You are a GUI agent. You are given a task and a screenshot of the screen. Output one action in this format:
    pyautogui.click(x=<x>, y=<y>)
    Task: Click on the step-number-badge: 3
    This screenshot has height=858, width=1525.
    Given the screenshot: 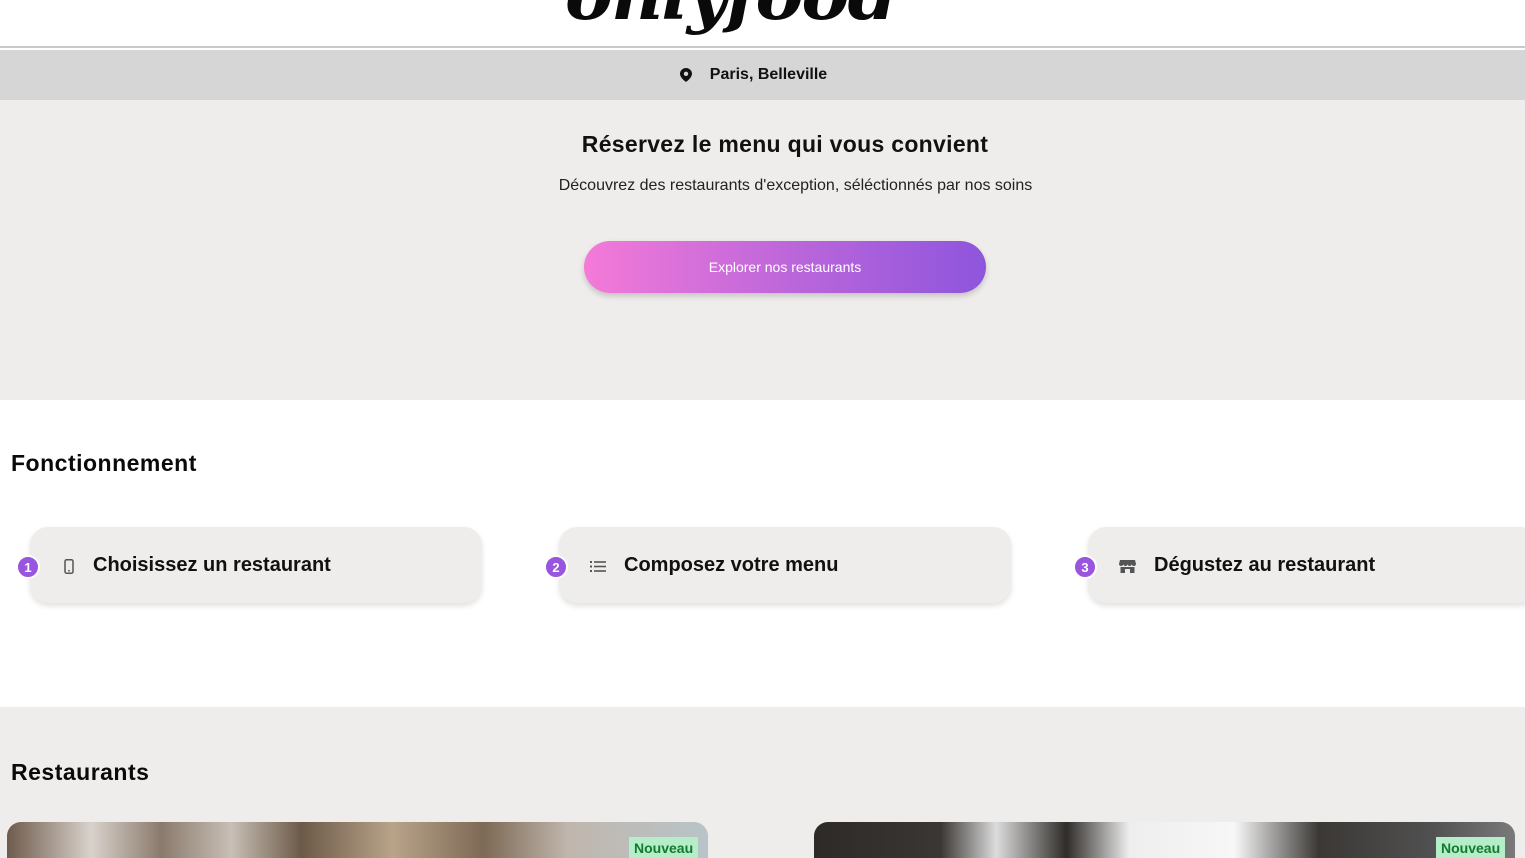 What is the action you would take?
    pyautogui.click(x=1085, y=567)
    